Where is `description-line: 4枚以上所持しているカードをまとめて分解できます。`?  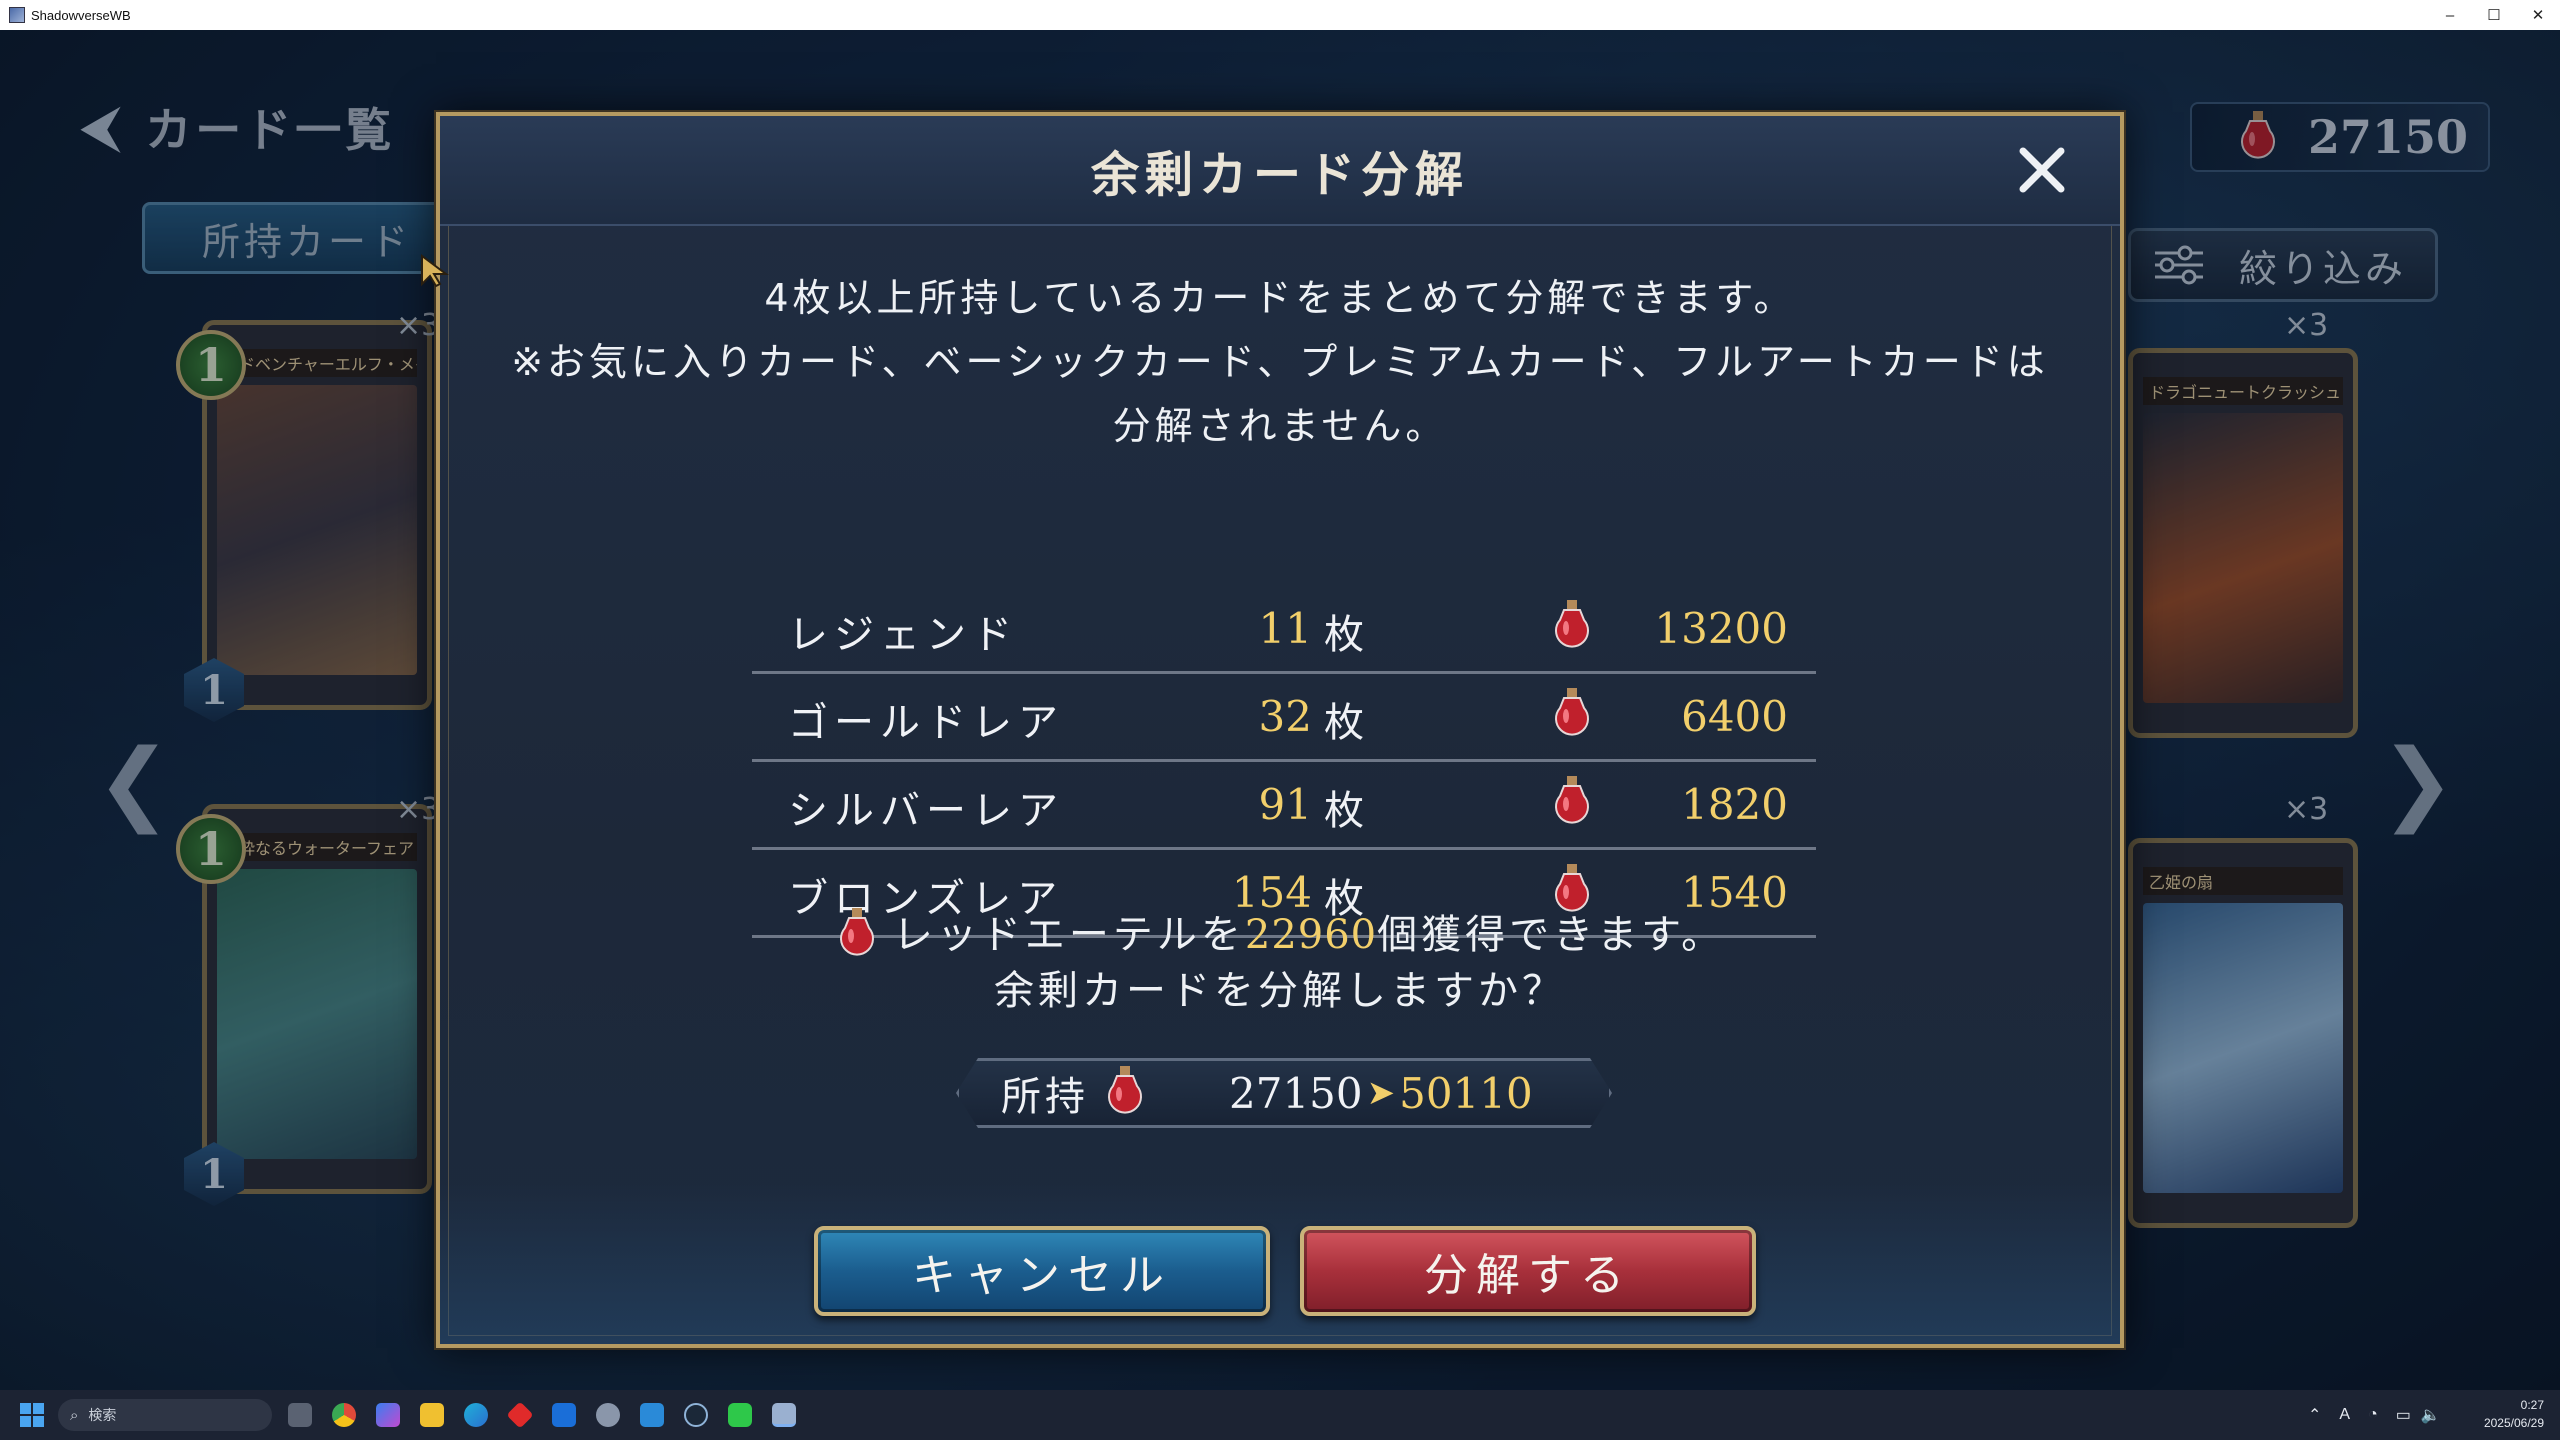
description-line: 4枚以上所持しているカードをまとめて分解できます。 is located at coordinates (1280, 298).